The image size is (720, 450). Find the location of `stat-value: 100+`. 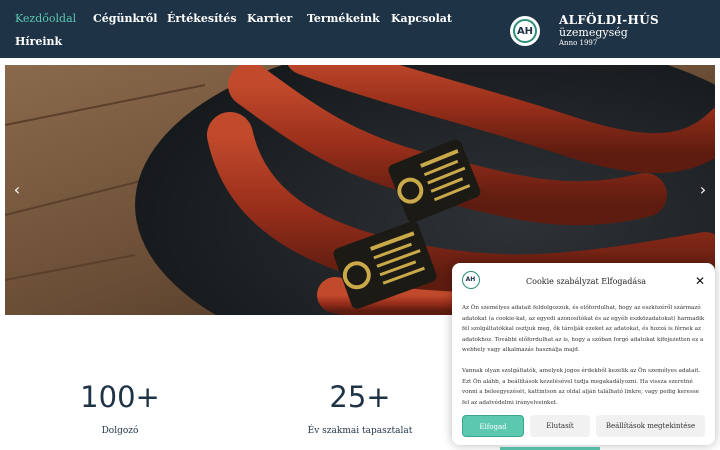

stat-value: 100+ is located at coordinates (120, 397).